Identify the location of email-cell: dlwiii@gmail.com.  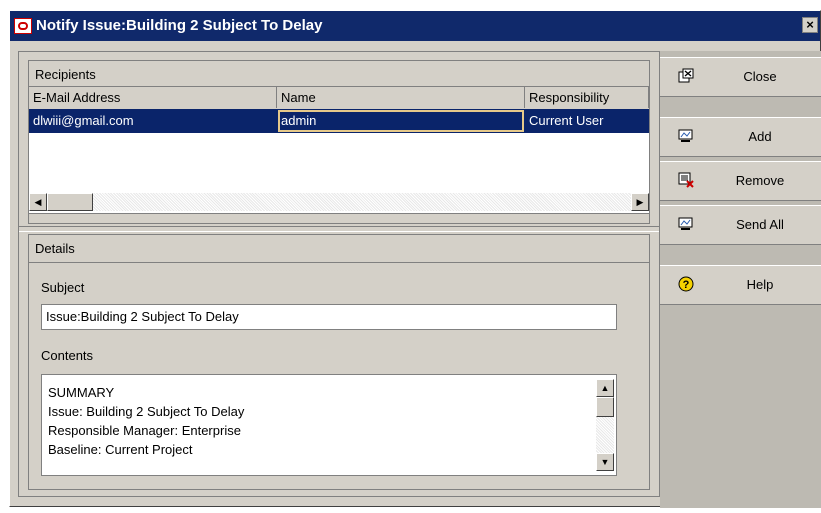
(153, 121).